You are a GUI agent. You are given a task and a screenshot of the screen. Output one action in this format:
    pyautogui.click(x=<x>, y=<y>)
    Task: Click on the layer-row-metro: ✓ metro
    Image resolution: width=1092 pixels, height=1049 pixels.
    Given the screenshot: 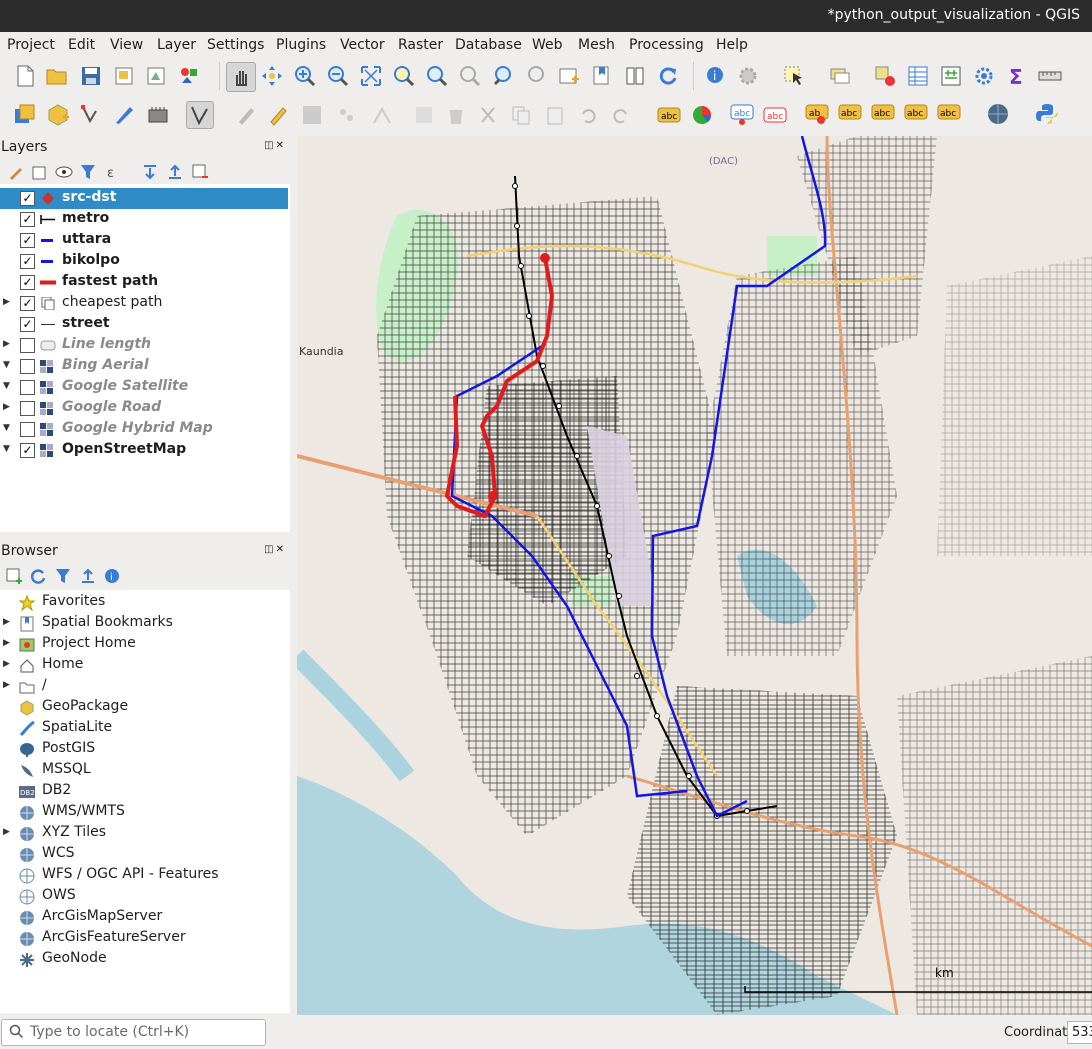 What is the action you would take?
    pyautogui.click(x=144, y=219)
    